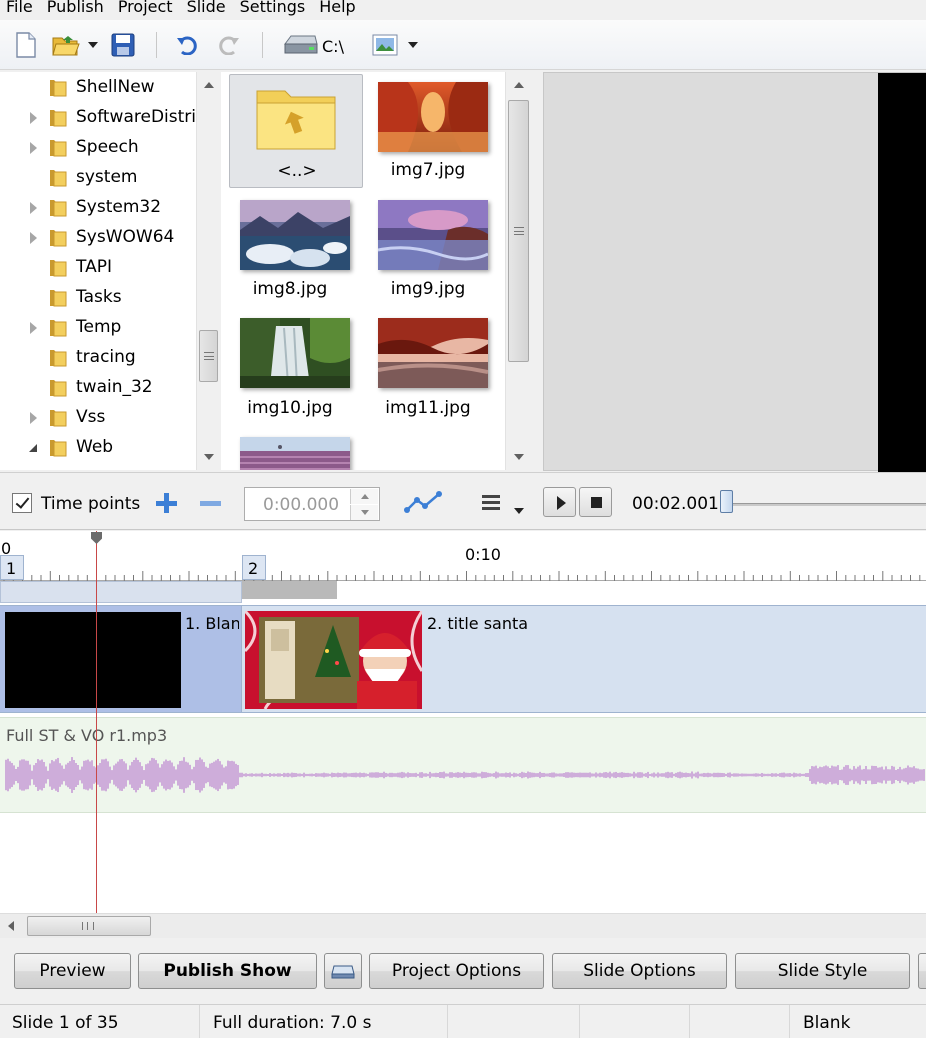 Image resolution: width=926 pixels, height=1038 pixels. Describe the element at coordinates (364, 512) in the screenshot. I see `spin-down-icon` at that location.